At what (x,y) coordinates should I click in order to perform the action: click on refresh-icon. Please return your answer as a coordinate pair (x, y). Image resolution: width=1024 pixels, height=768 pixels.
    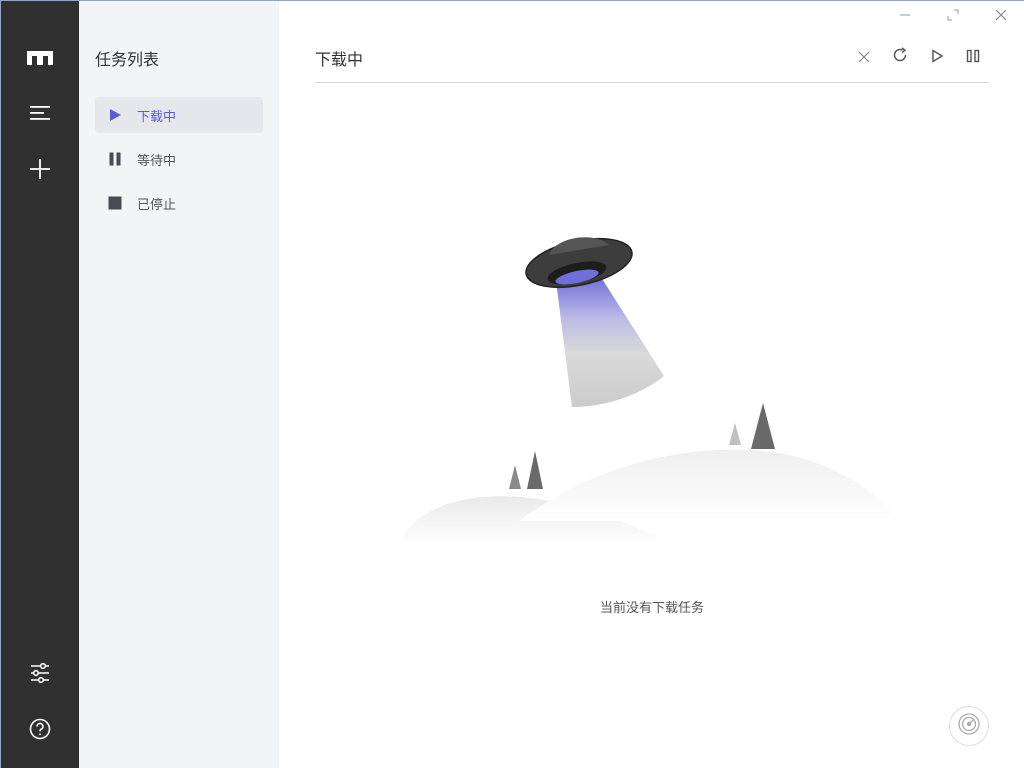
    Looking at the image, I should click on (900, 57).